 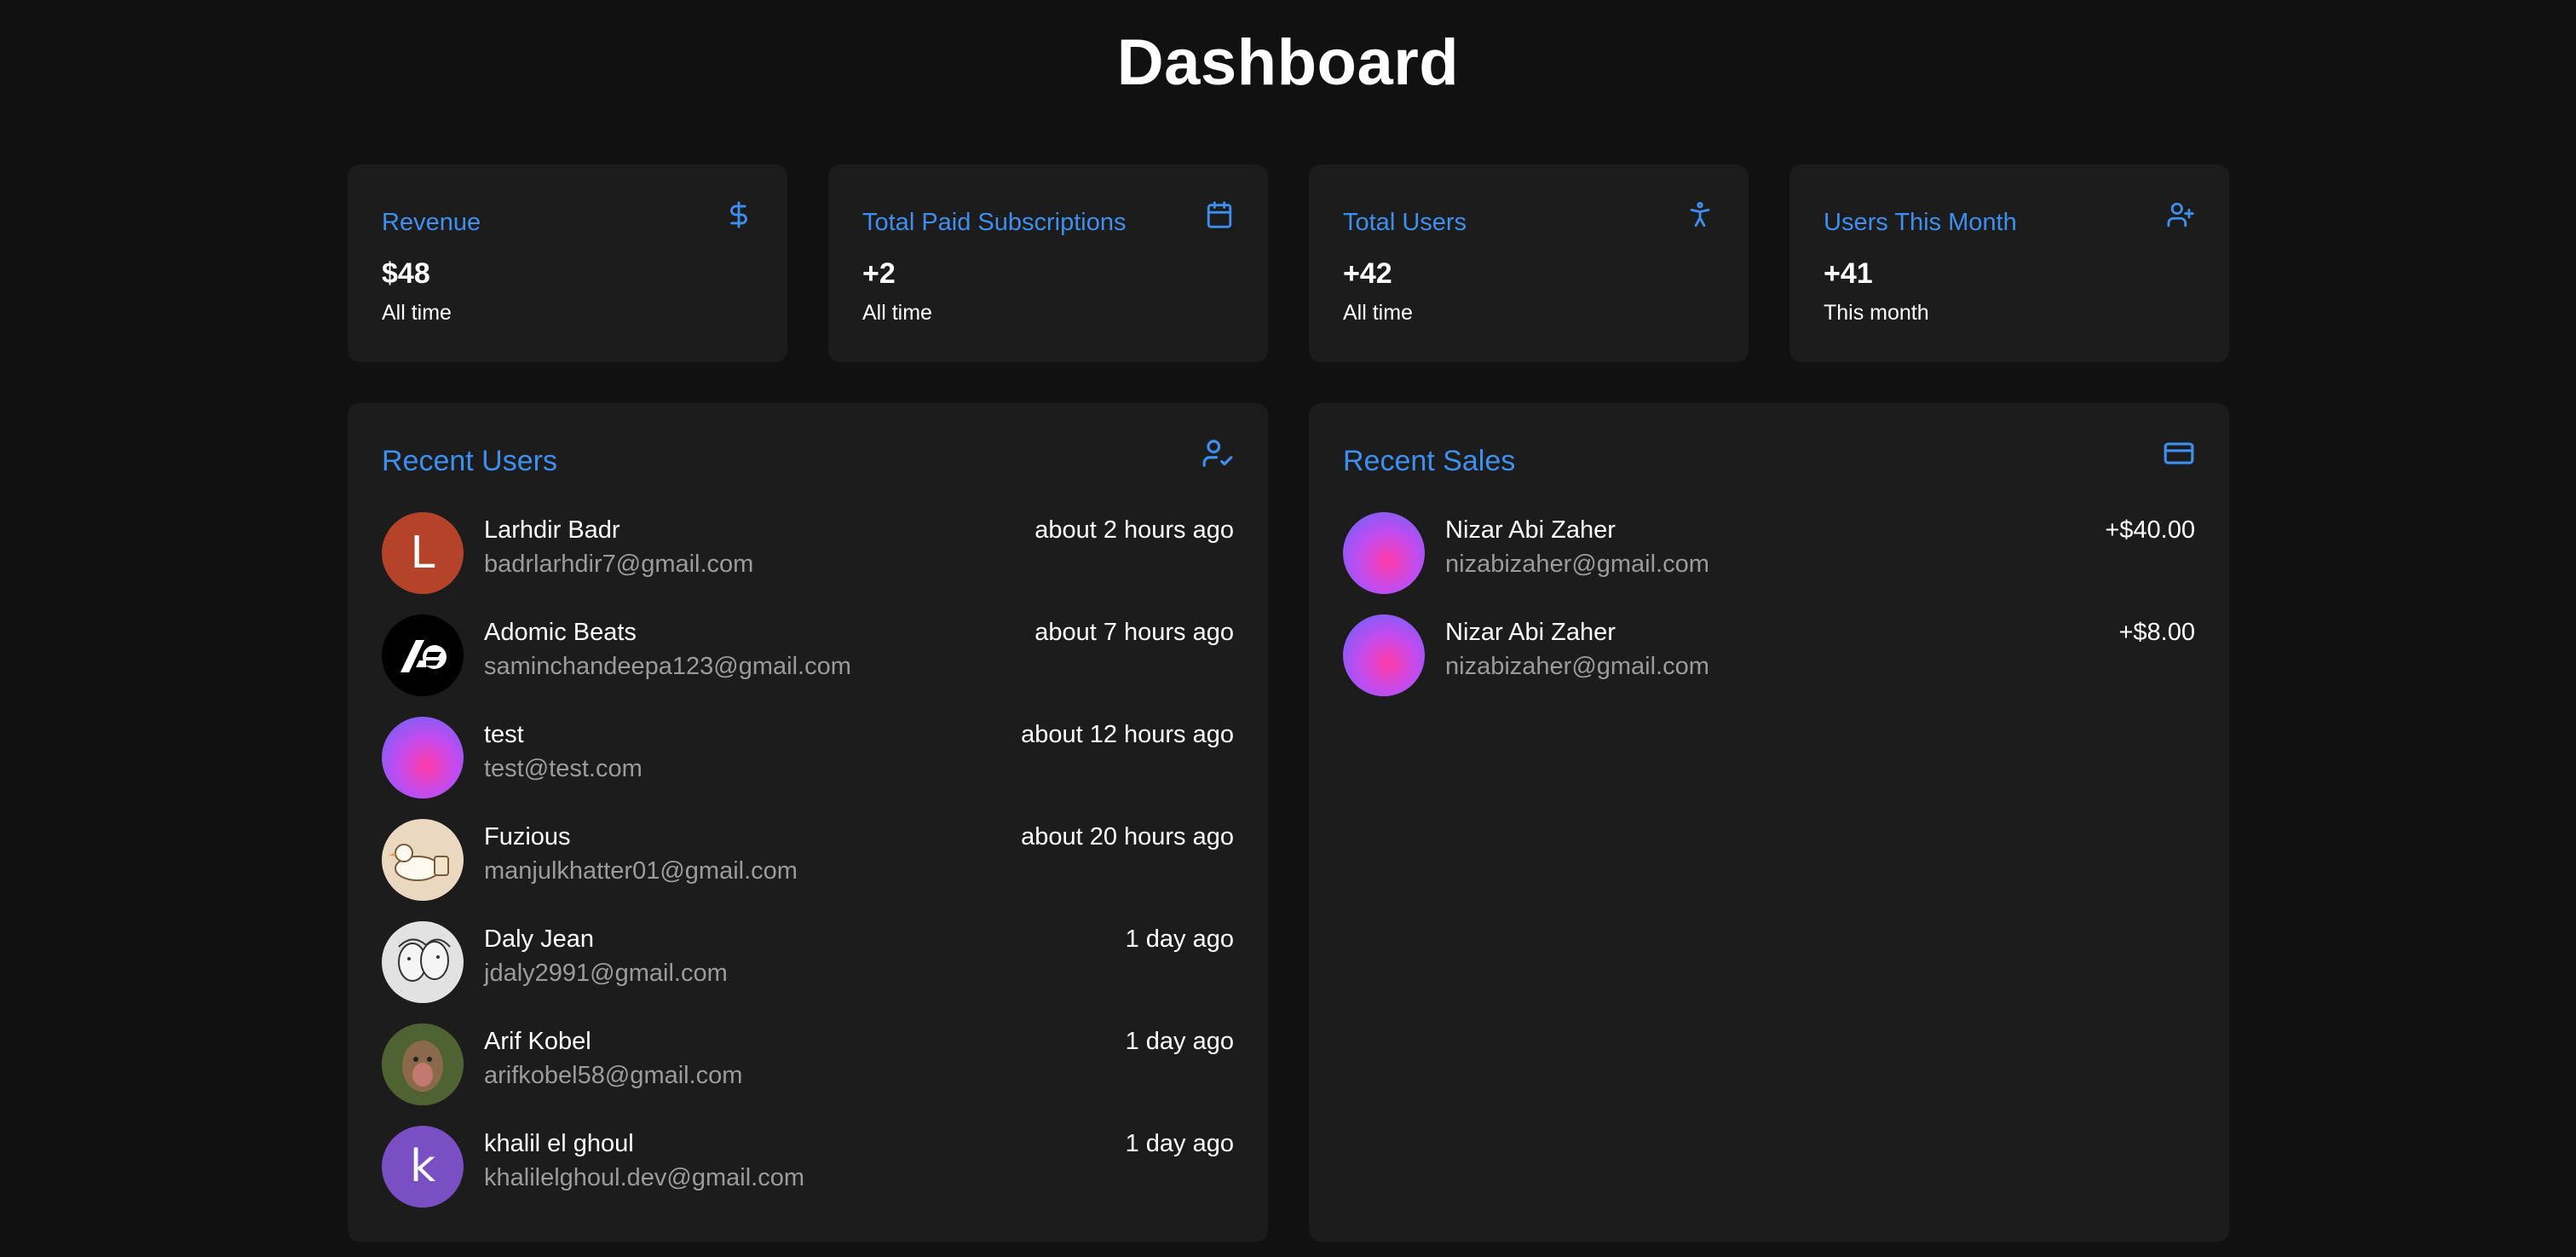 I want to click on user-email: manjulkhatter01@gmail.com, so click(x=641, y=871).